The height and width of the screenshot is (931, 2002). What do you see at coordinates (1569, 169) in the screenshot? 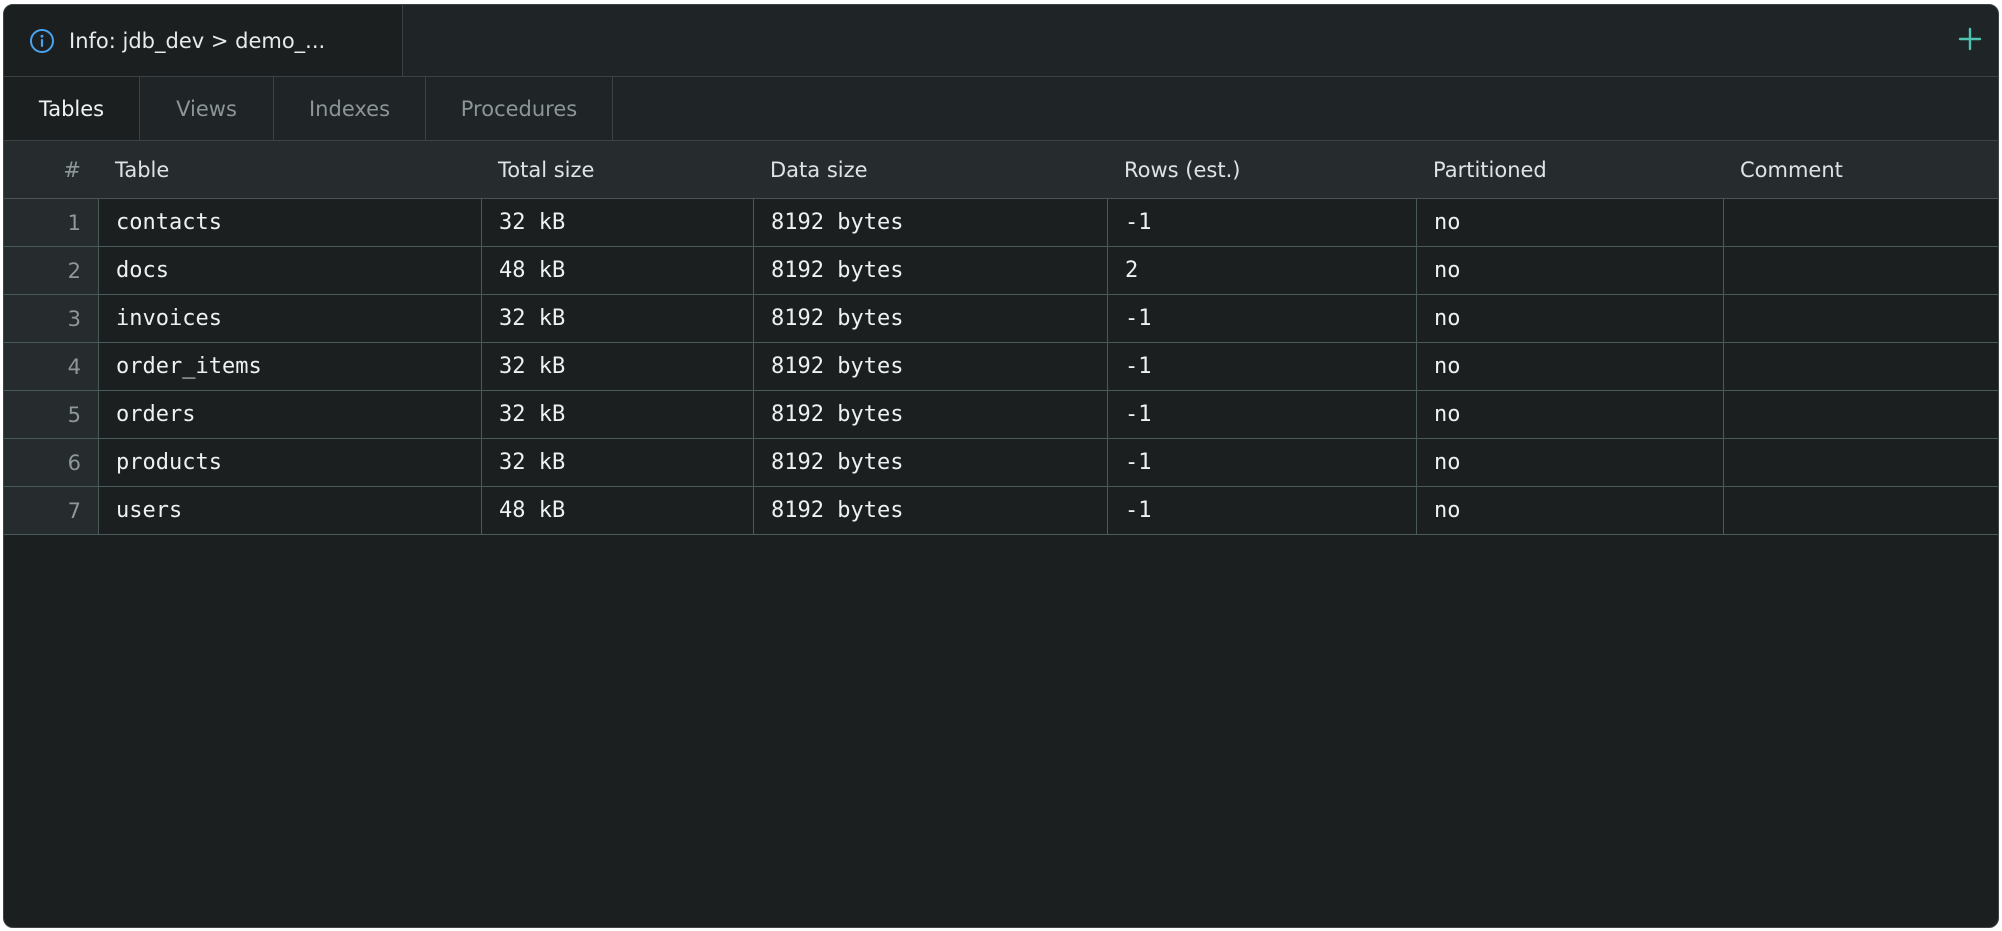
I see `column-header-partitioned: Partitioned` at bounding box center [1569, 169].